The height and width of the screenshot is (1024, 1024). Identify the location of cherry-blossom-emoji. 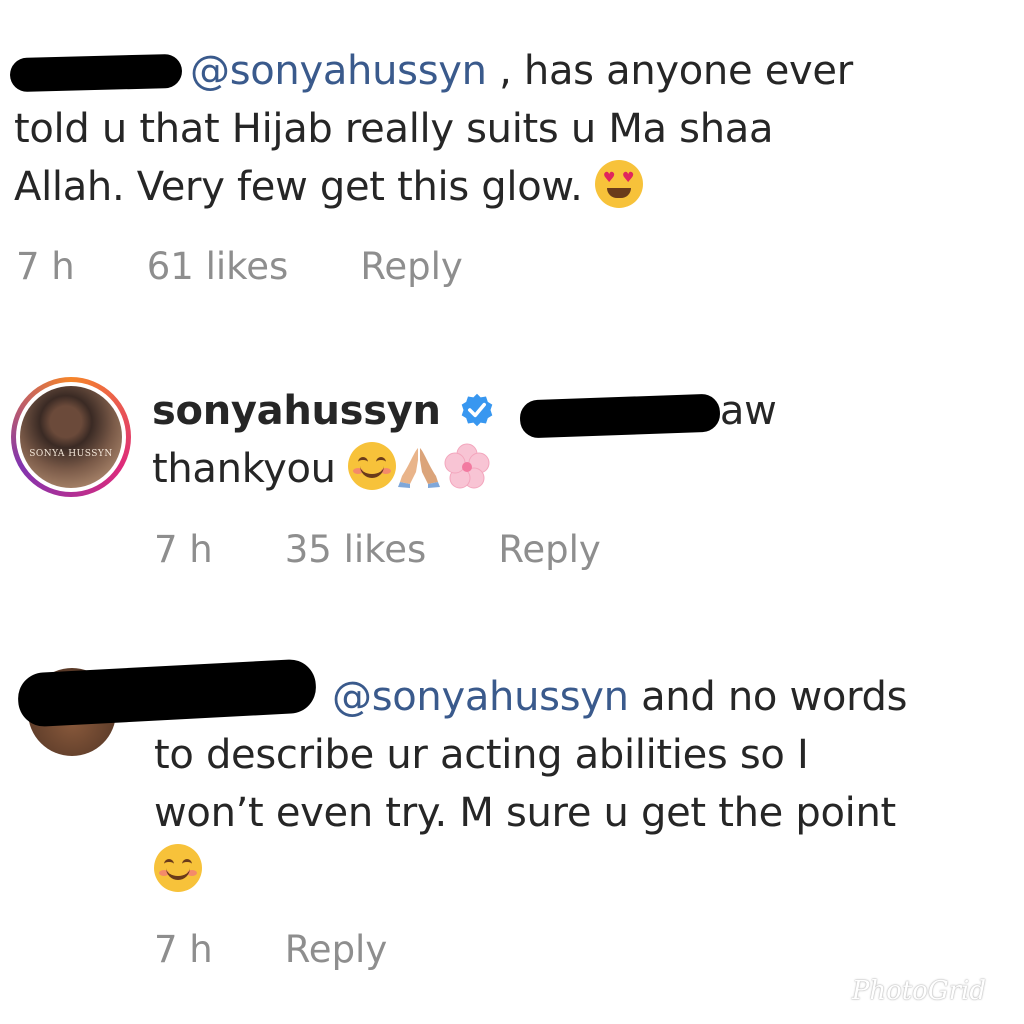
(467, 466).